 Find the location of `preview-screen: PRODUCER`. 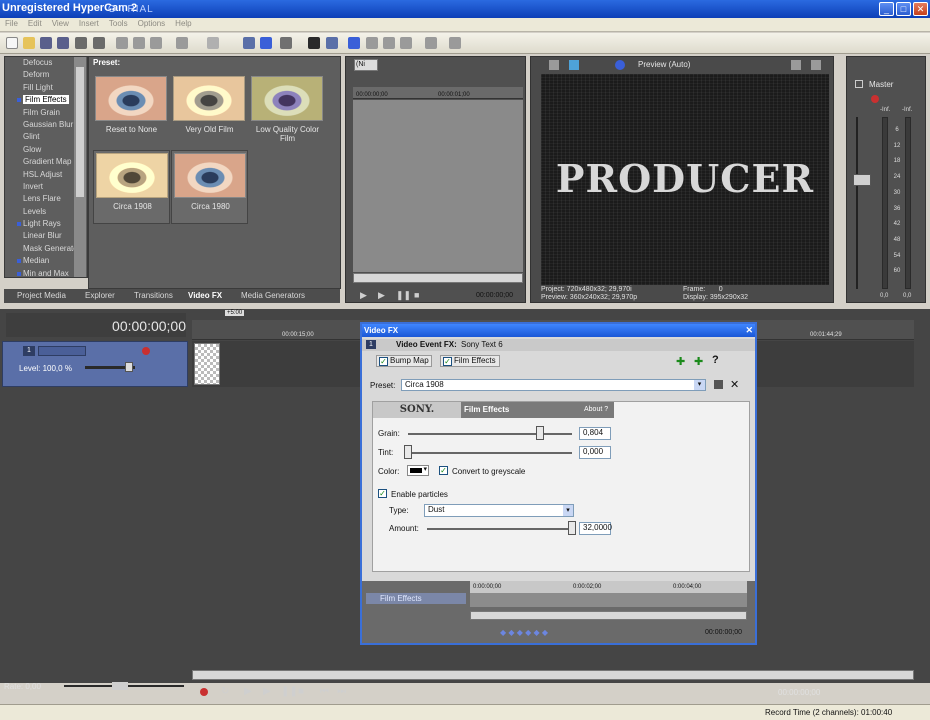

preview-screen: PRODUCER is located at coordinates (685, 179).